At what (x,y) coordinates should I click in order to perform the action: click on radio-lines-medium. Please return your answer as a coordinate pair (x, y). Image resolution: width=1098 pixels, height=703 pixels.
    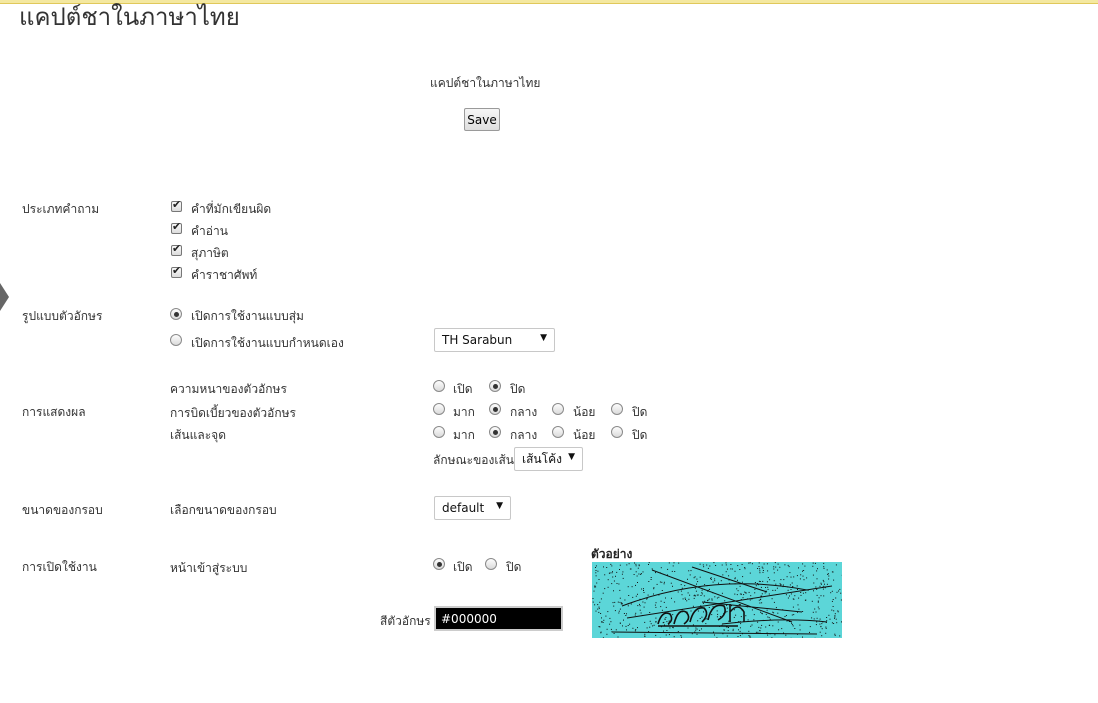
    Looking at the image, I should click on (495, 432).